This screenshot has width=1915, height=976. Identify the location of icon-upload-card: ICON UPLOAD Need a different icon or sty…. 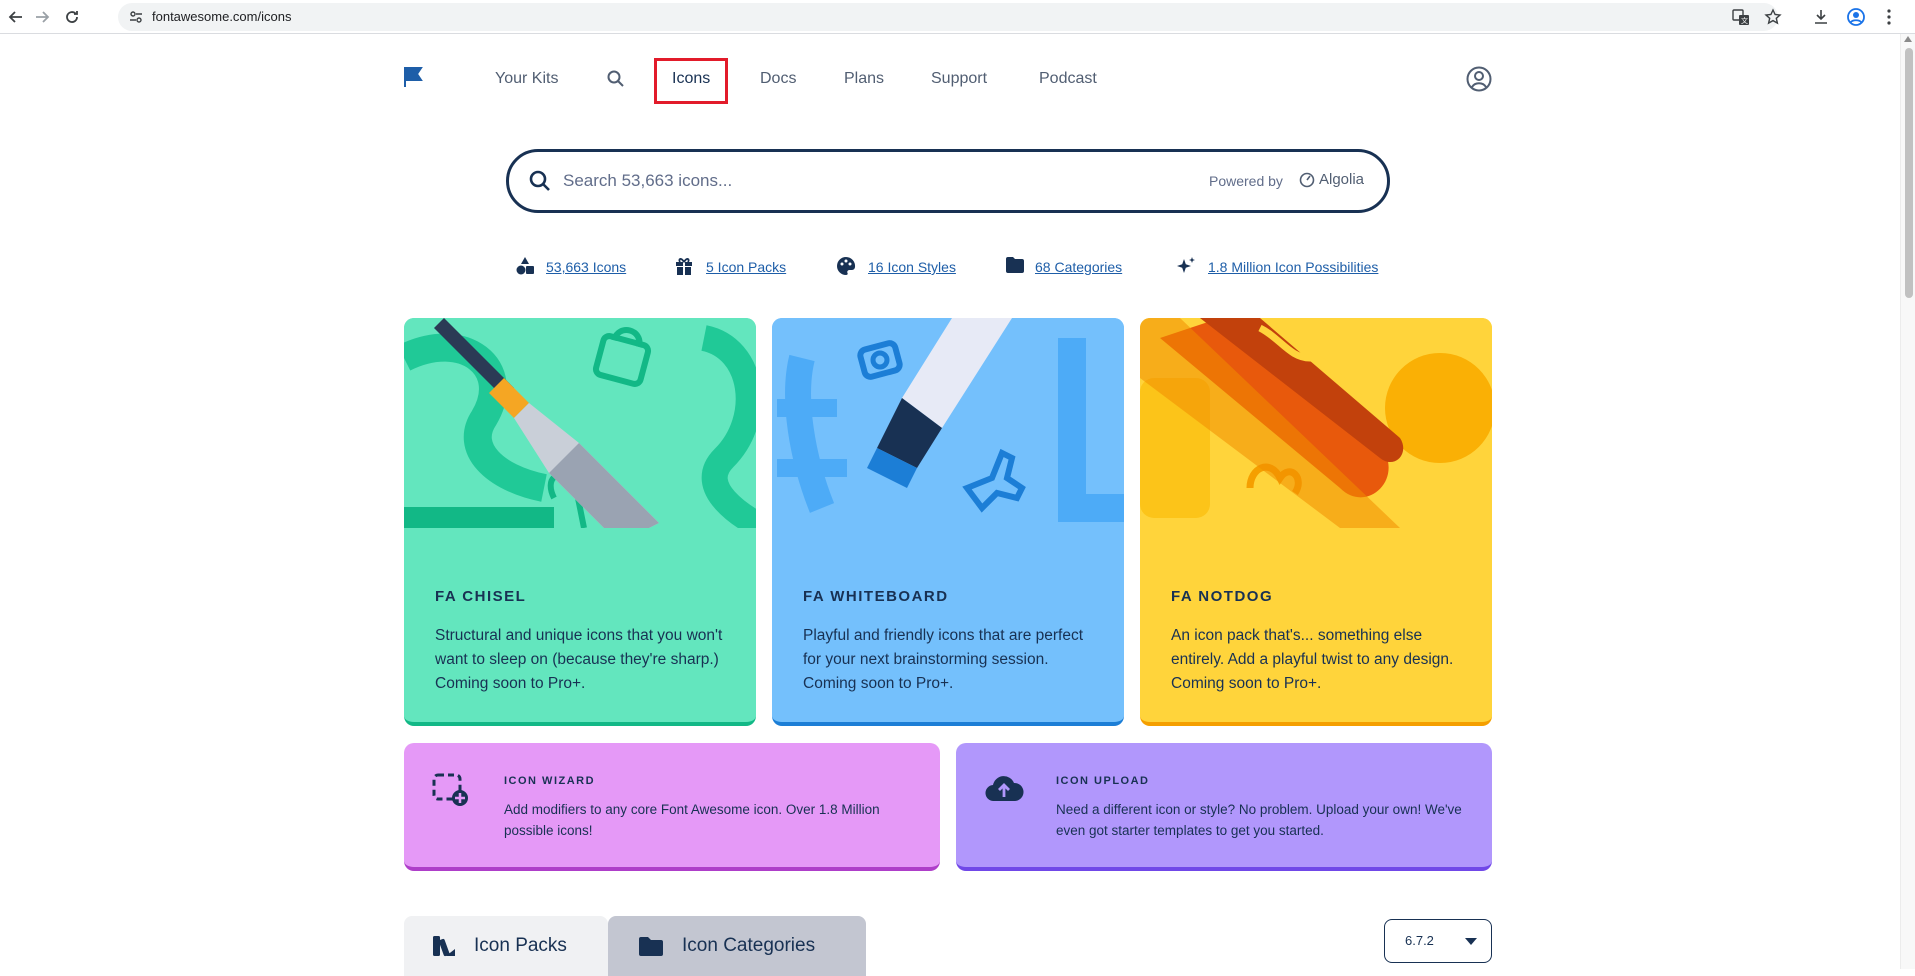
(1224, 807).